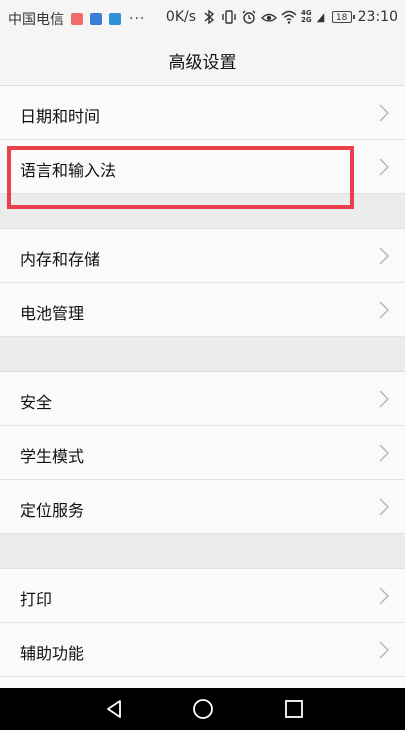 The height and width of the screenshot is (730, 405). What do you see at coordinates (60, 259) in the screenshot?
I see `settings-item-label: 内存和存储` at bounding box center [60, 259].